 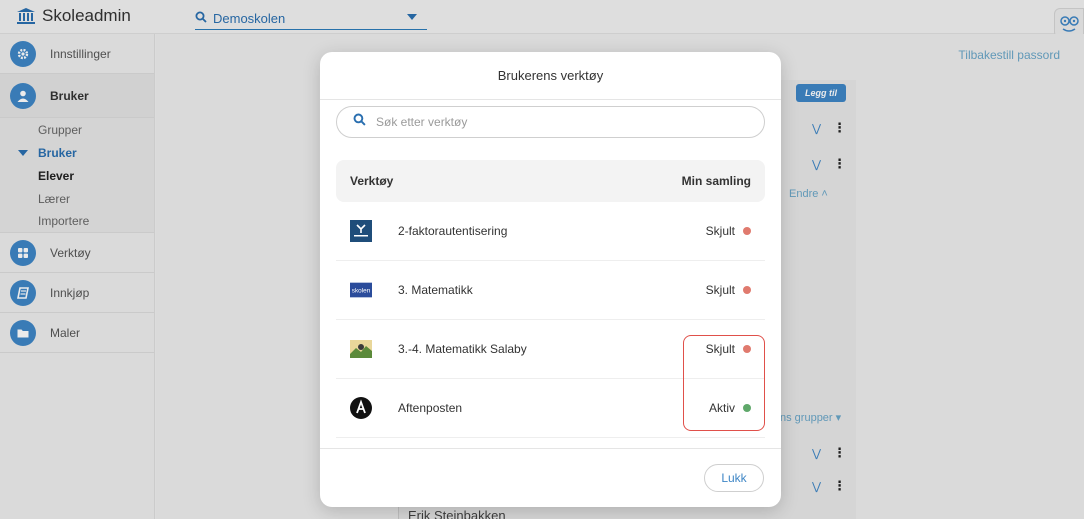 I want to click on skolen-logo-icon: skolen, so click(x=361, y=290).